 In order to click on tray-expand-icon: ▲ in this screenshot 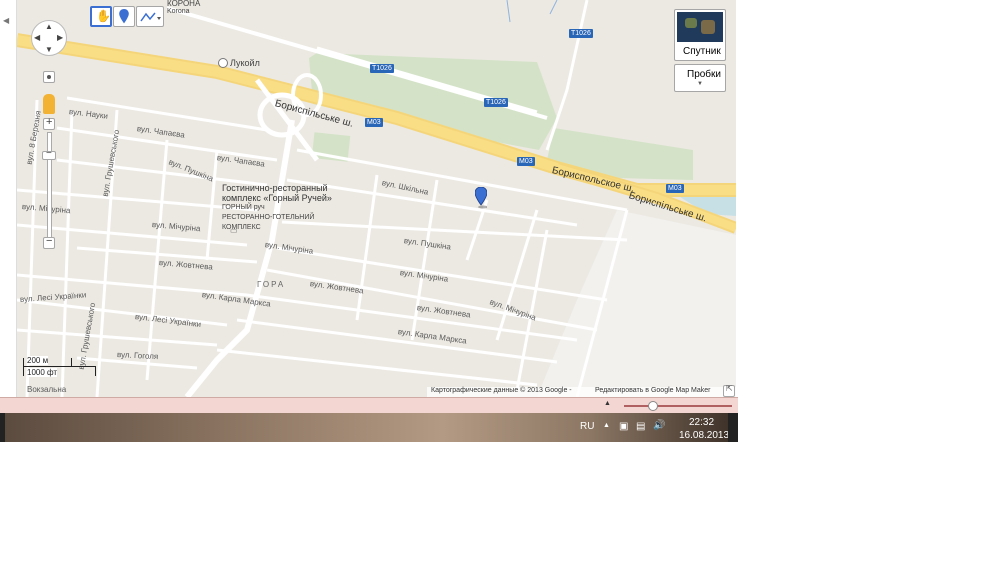, I will do `click(606, 425)`.